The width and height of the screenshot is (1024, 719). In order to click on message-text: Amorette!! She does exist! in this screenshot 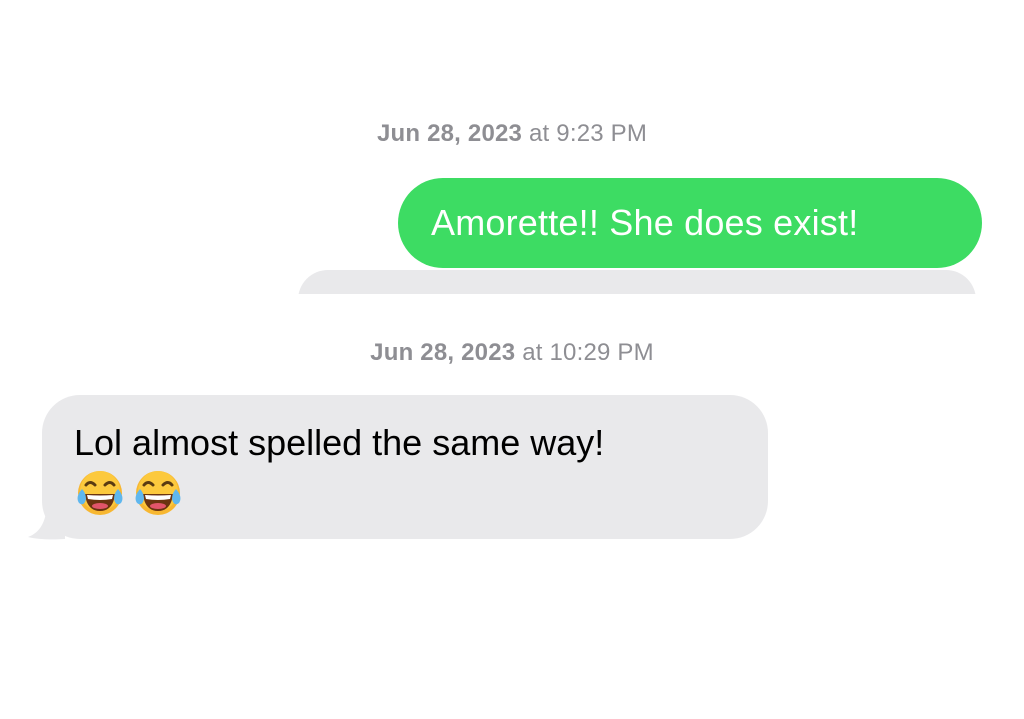, I will do `click(645, 222)`.